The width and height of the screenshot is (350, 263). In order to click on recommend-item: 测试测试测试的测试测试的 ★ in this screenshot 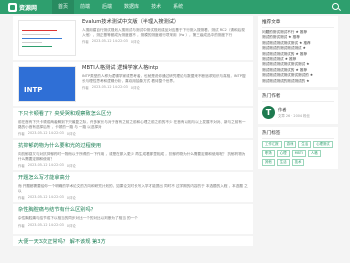, I will do `click(298, 81)`.